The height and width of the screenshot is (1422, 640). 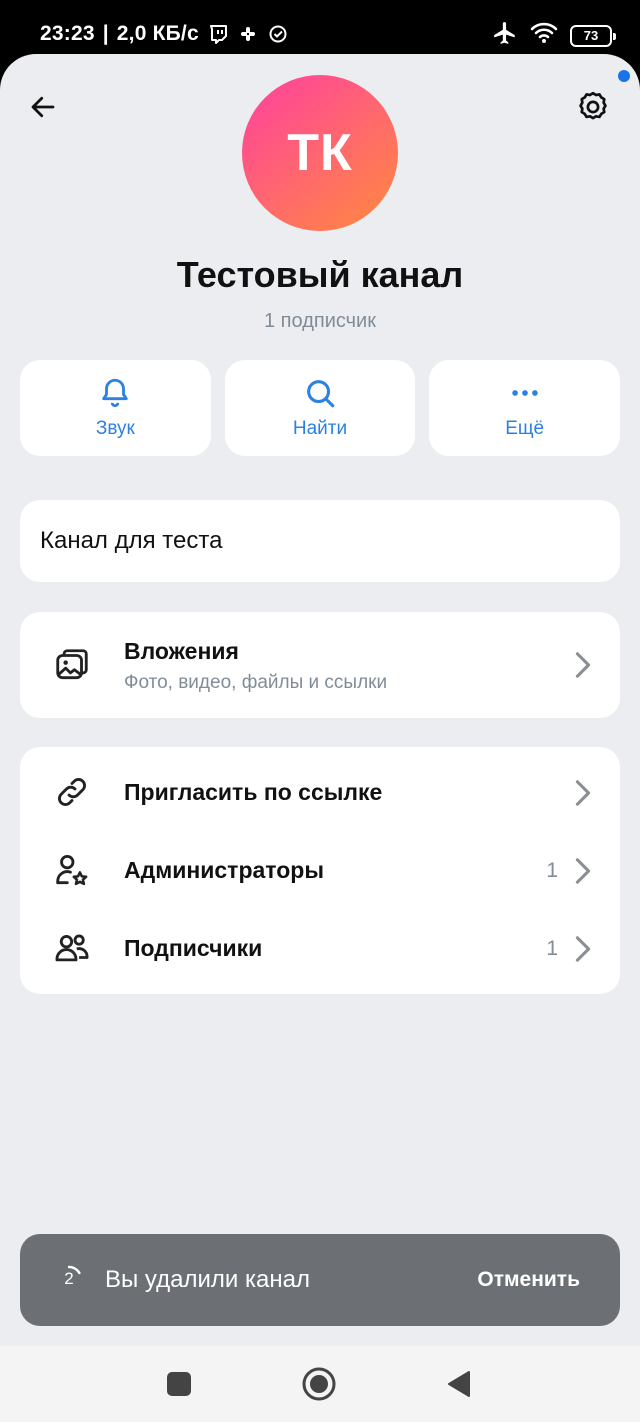 What do you see at coordinates (320, 1280) in the screenshot?
I see `snackbar: 2 Вы удалили канал Отменить` at bounding box center [320, 1280].